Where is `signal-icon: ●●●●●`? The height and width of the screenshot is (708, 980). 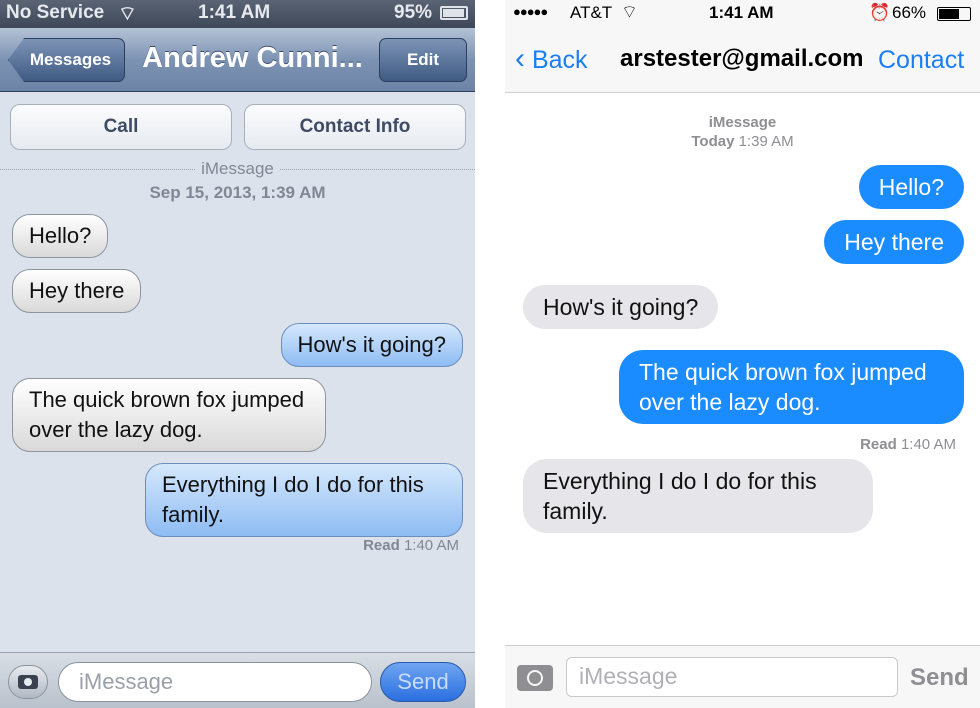 signal-icon: ●●●●● is located at coordinates (530, 11).